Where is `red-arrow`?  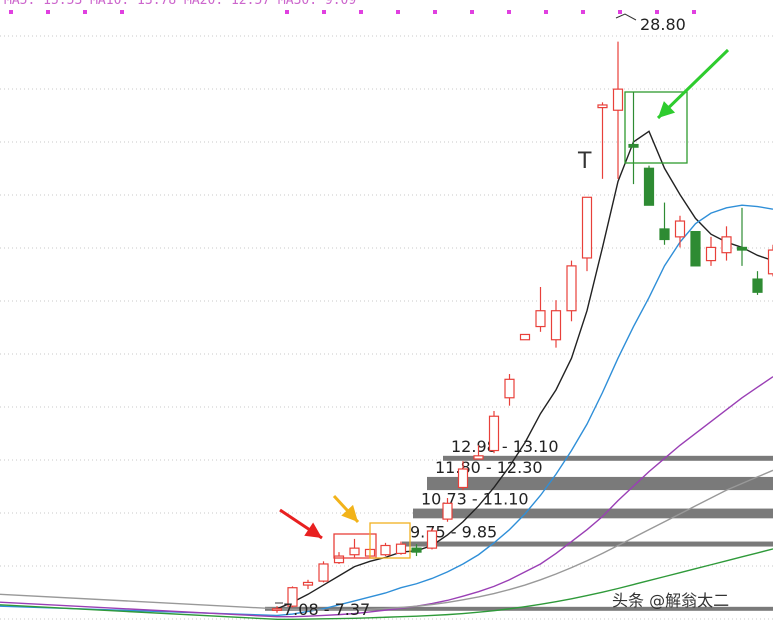
red-arrow is located at coordinates (301, 524).